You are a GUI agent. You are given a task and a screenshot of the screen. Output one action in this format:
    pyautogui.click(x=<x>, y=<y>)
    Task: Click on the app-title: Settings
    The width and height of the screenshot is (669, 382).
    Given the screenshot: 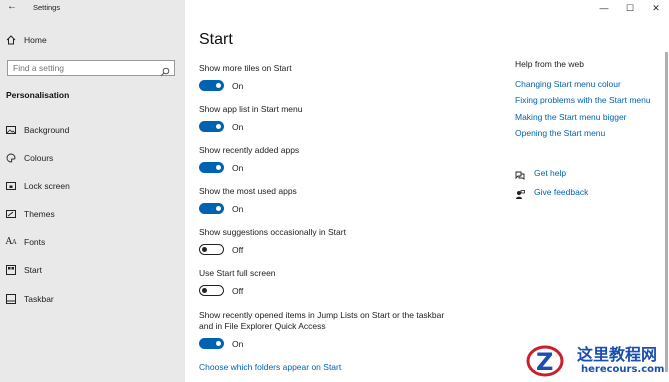 What is the action you would take?
    pyautogui.click(x=47, y=7)
    